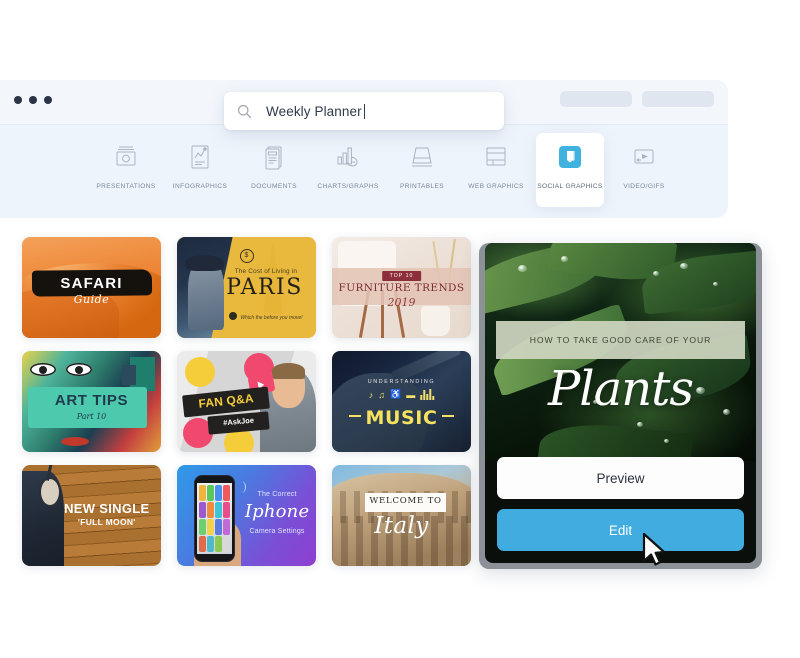 The height and width of the screenshot is (658, 800). What do you see at coordinates (401, 401) in the screenshot?
I see `template-card-music: UNDERSTANDING ♪ ♫ ♿ ▬ MUSIC` at bounding box center [401, 401].